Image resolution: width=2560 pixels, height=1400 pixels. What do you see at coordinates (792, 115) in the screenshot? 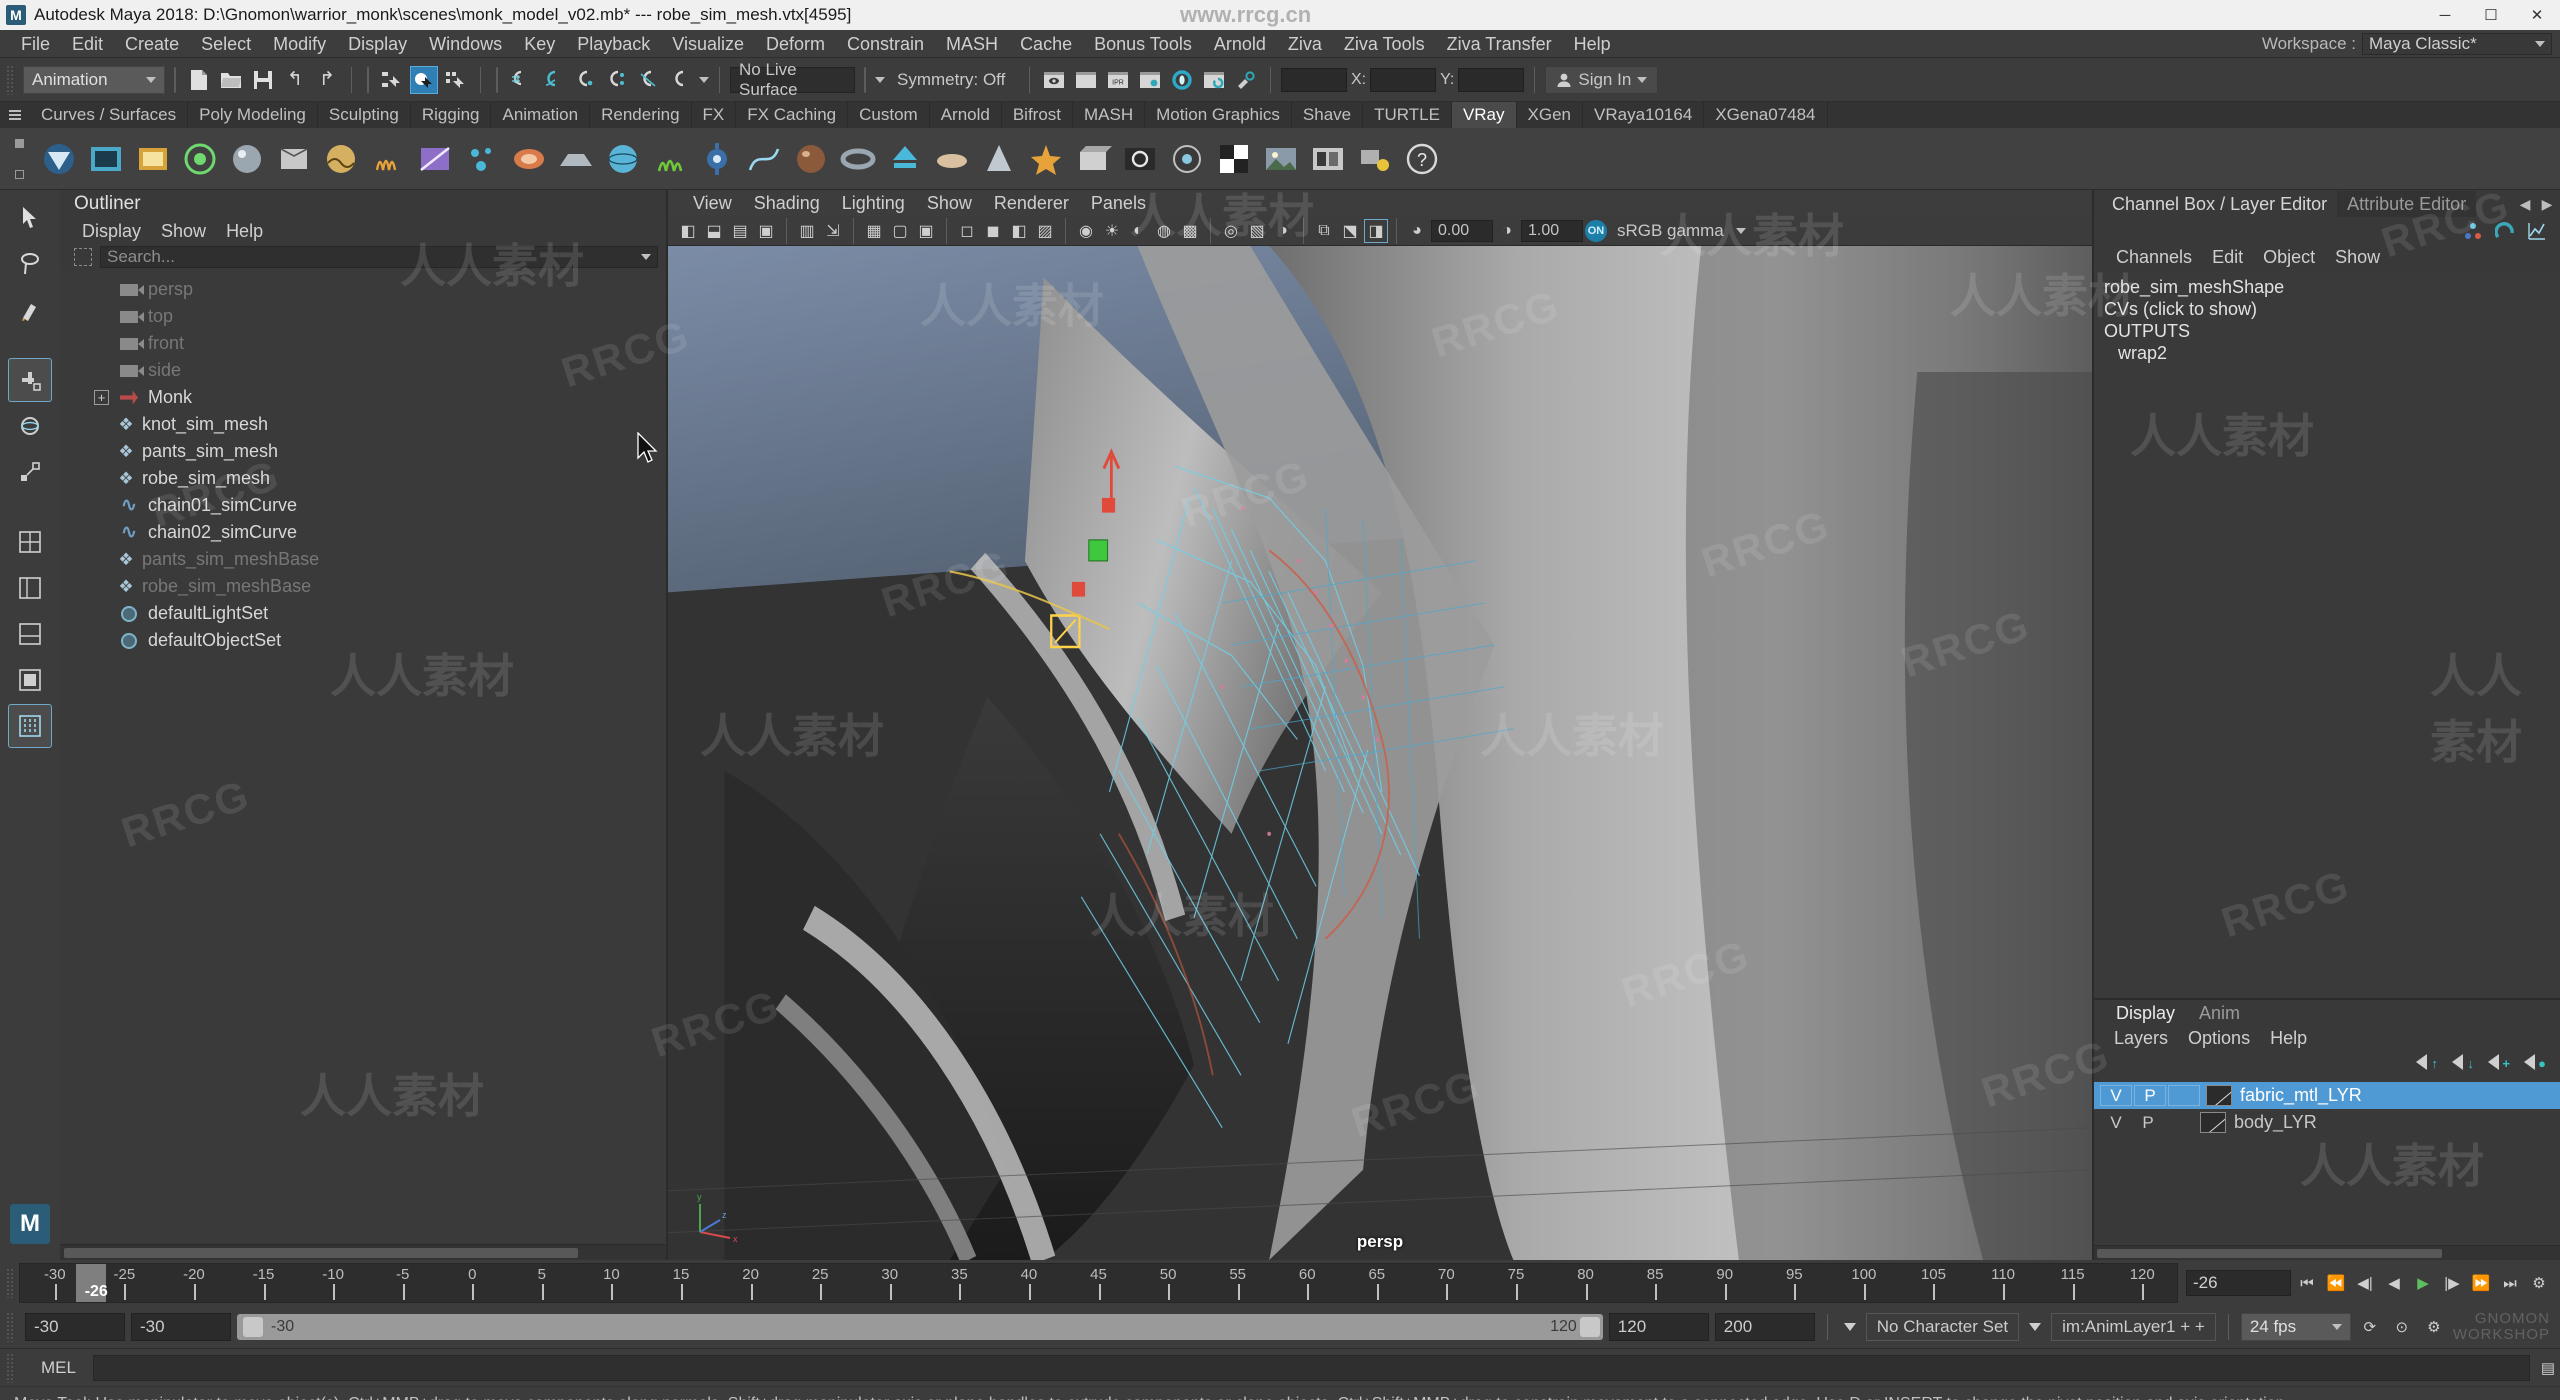
I see `shelf-tab-fx-caching: FX Caching` at bounding box center [792, 115].